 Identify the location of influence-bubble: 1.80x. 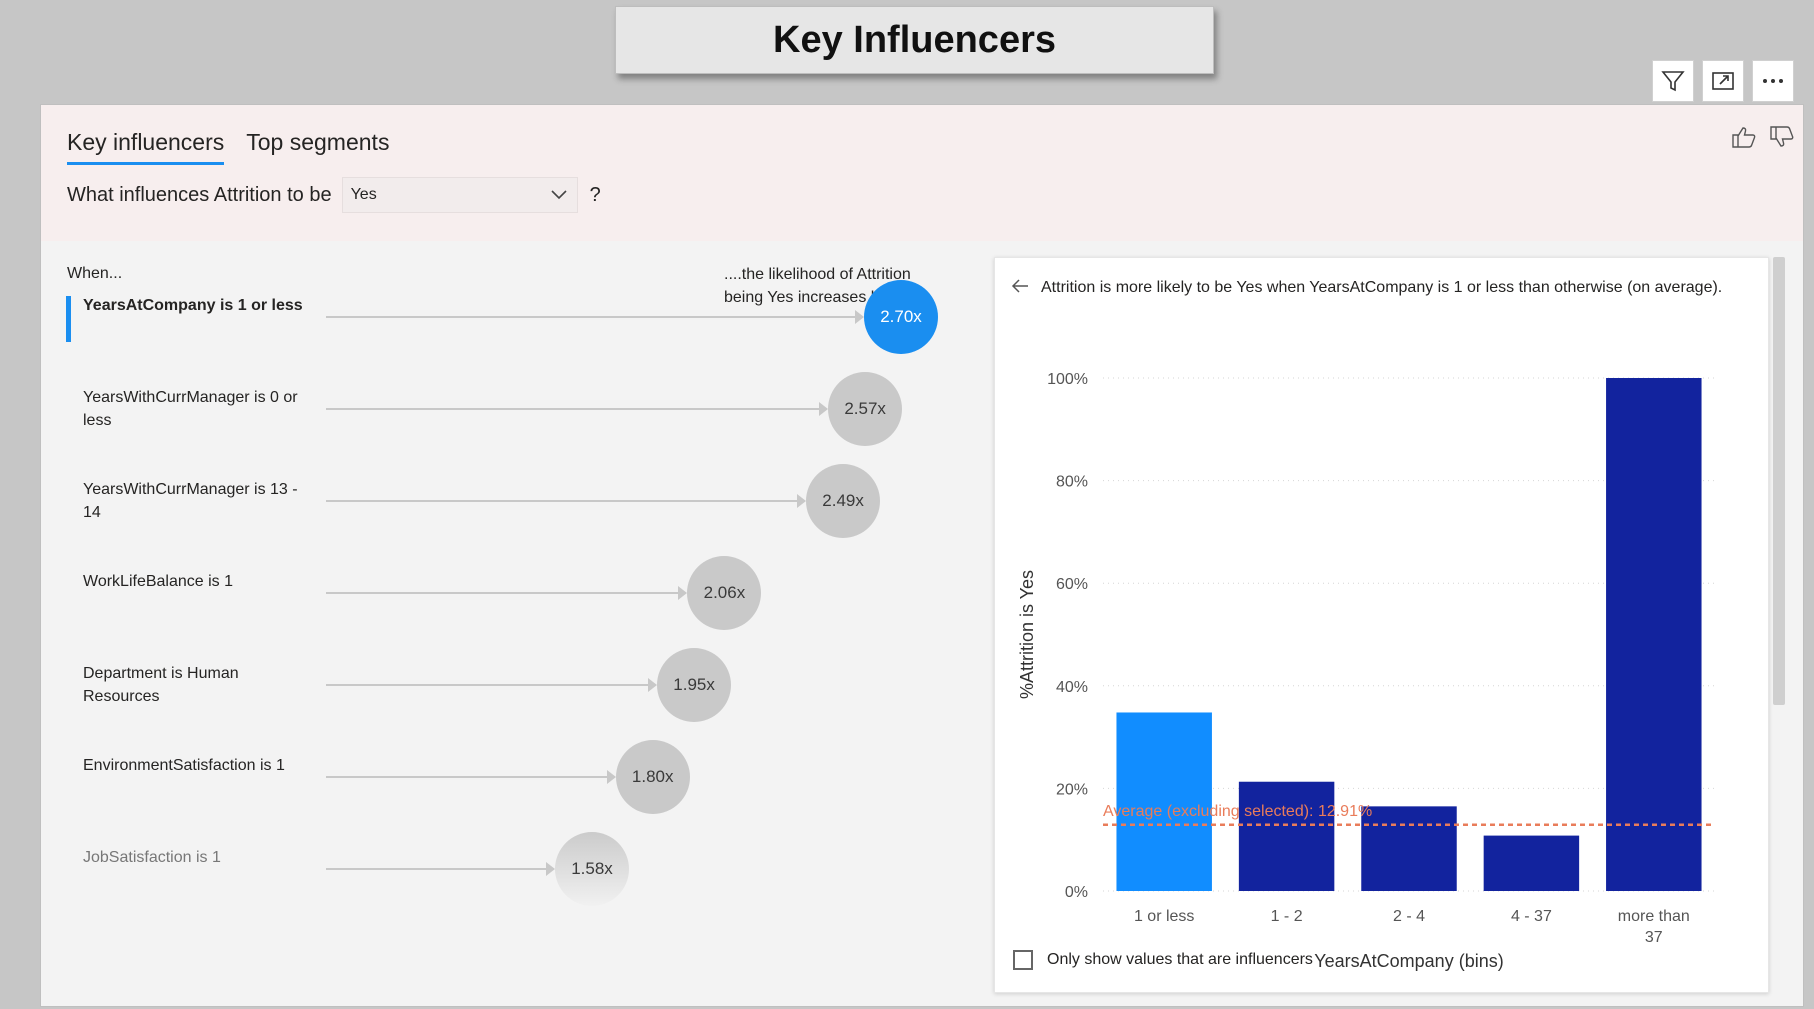
(652, 777).